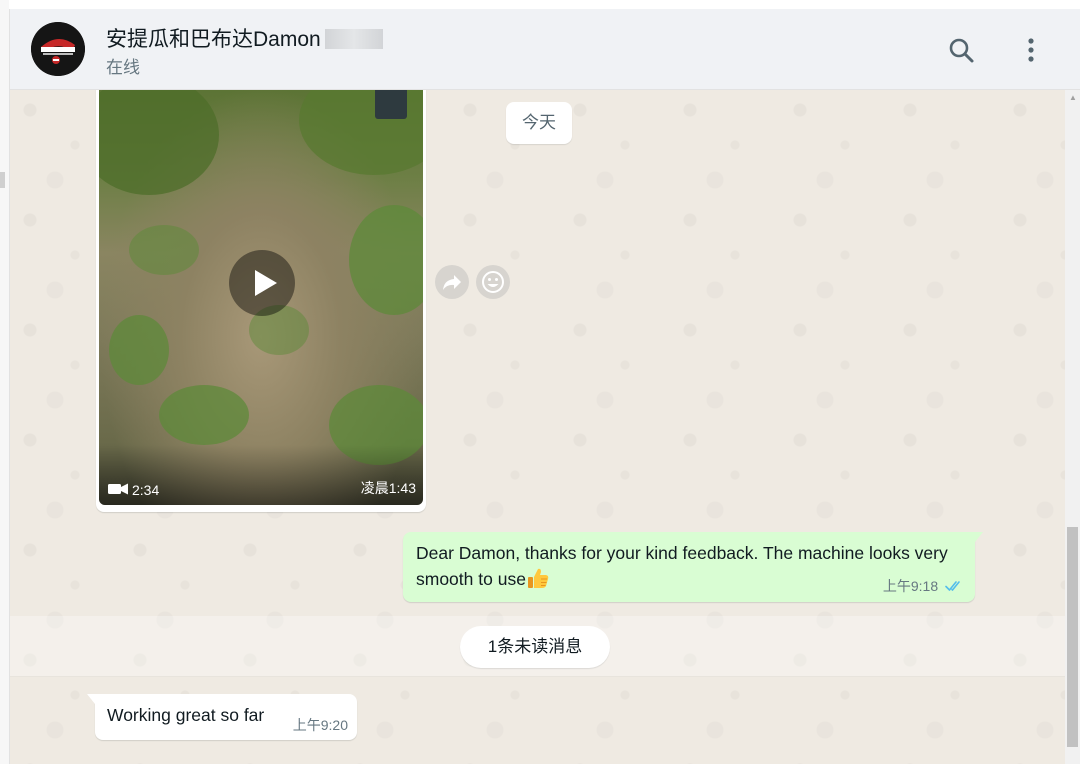 The image size is (1080, 764). I want to click on scrollbar-thumb, so click(1072, 637).